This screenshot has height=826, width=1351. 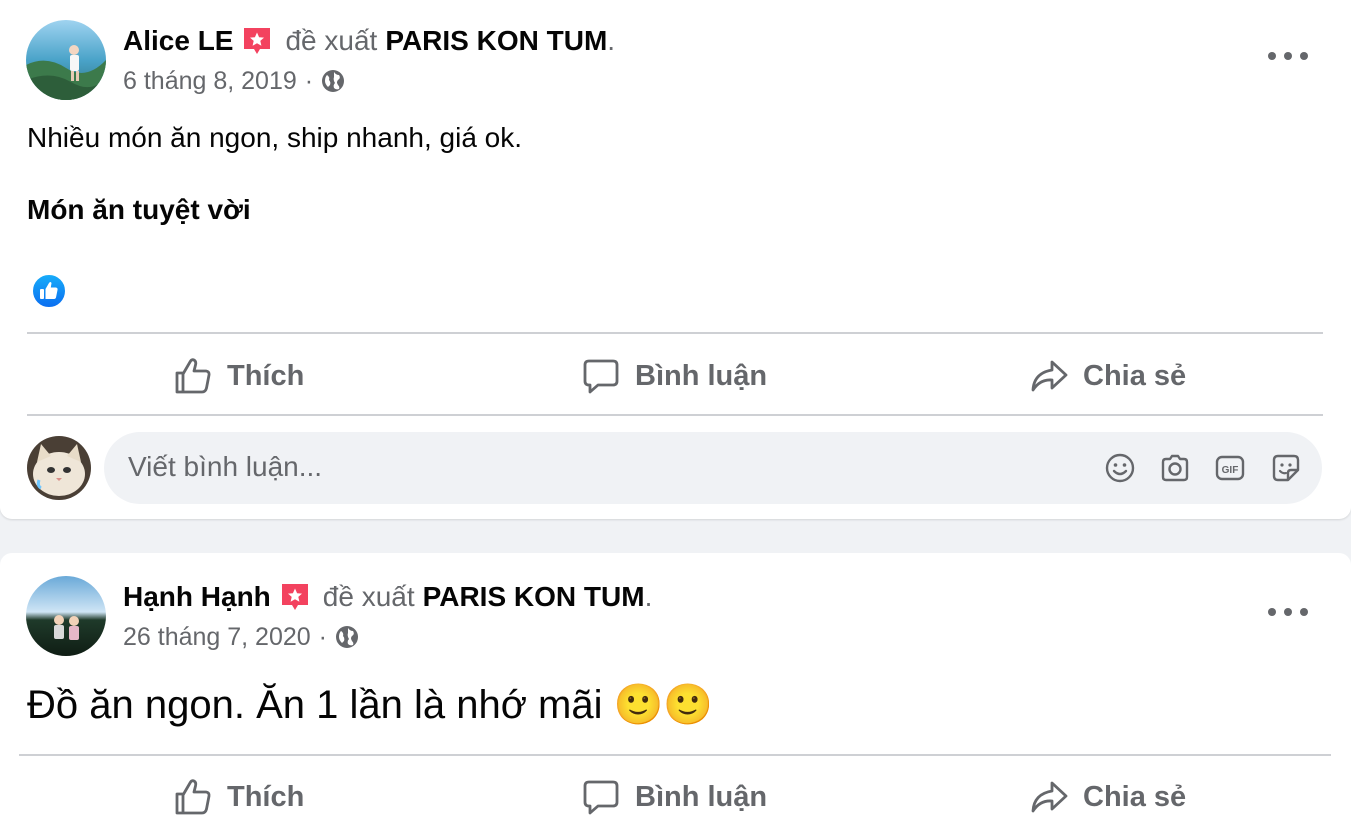 What do you see at coordinates (217, 637) in the screenshot?
I see `post-date: 26 tháng 7, 2020` at bounding box center [217, 637].